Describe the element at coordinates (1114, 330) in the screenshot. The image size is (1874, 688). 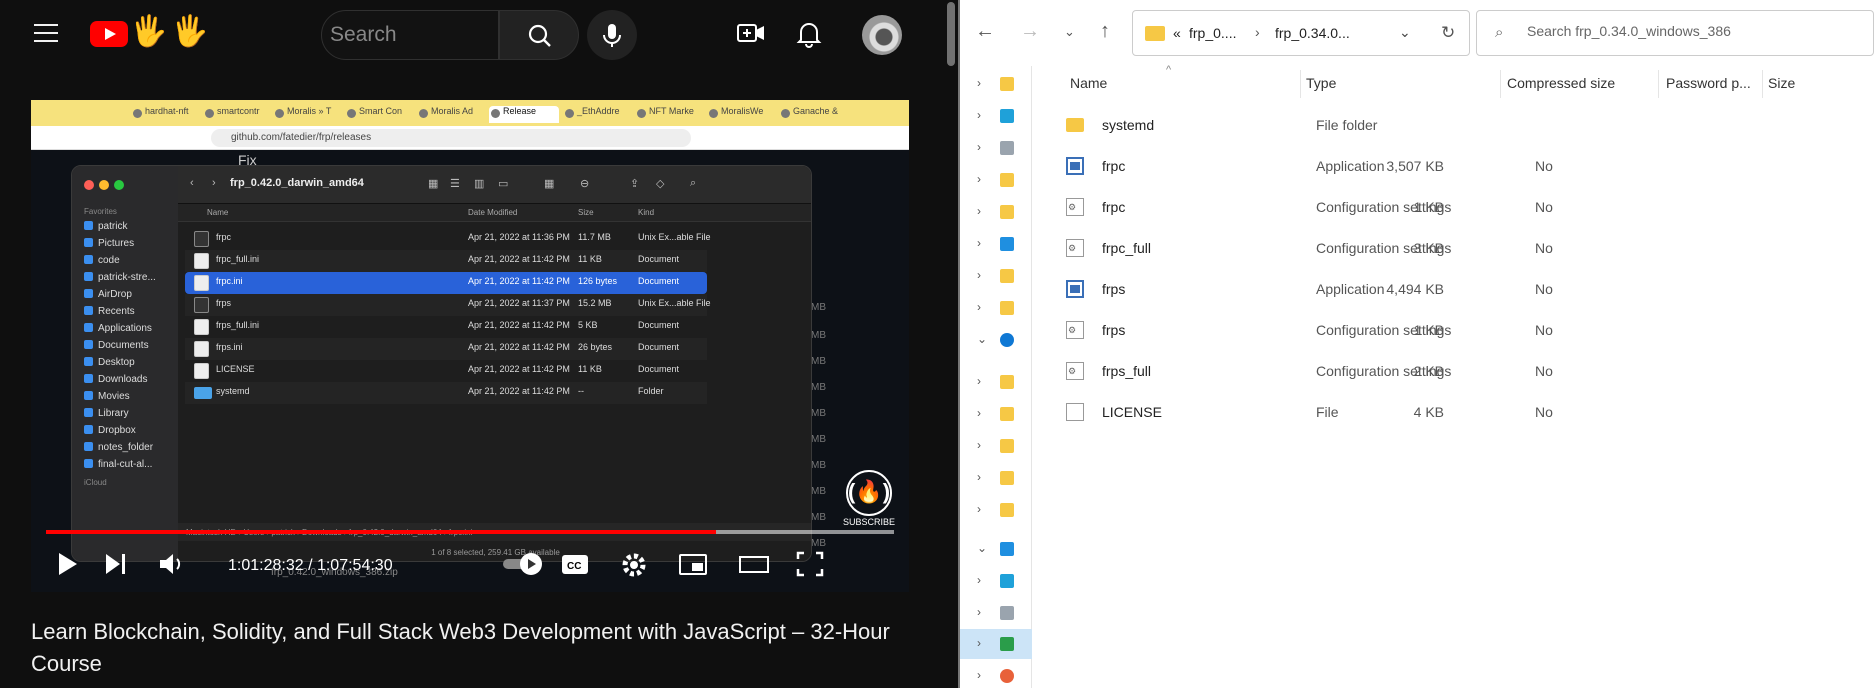
I see `cell-name: frps` at that location.